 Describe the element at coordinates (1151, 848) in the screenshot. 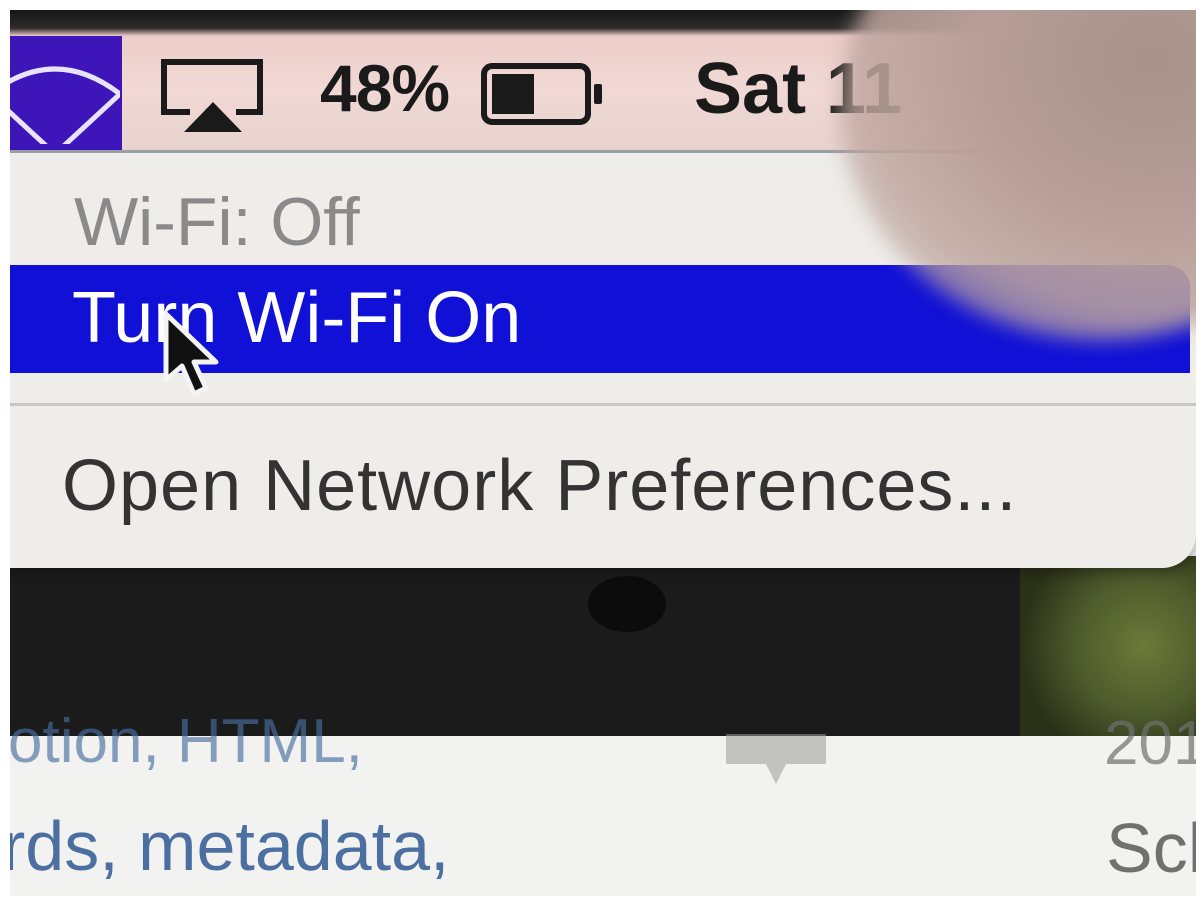

I see `page-text-right: Sch` at that location.